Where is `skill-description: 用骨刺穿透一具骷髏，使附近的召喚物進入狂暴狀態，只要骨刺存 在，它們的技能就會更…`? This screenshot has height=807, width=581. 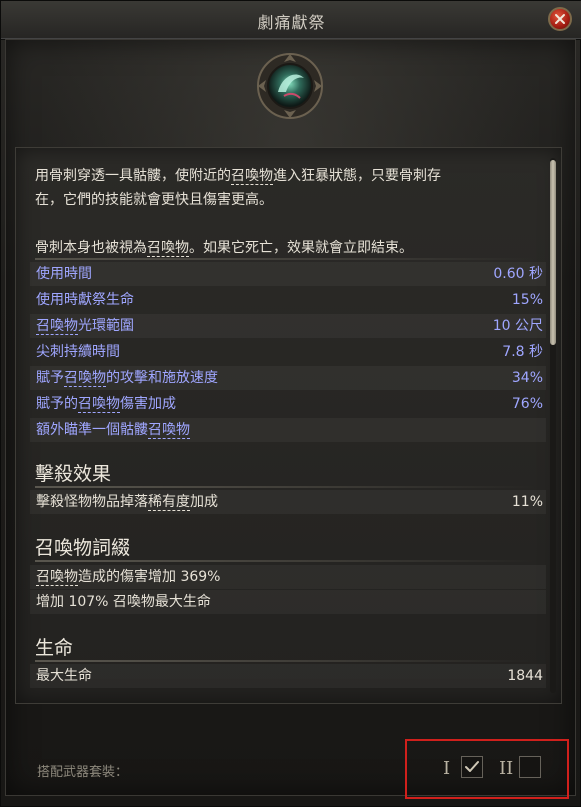
skill-description: 用骨刺穿透一具骷髏，使附近的召喚物進入狂暴狀態，只要骨刺存 在，它們的技能就會更… is located at coordinates (280, 212).